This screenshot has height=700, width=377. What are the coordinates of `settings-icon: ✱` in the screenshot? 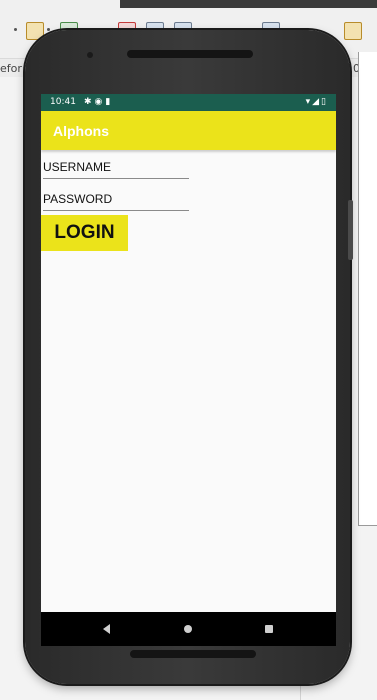 It's located at (89, 102).